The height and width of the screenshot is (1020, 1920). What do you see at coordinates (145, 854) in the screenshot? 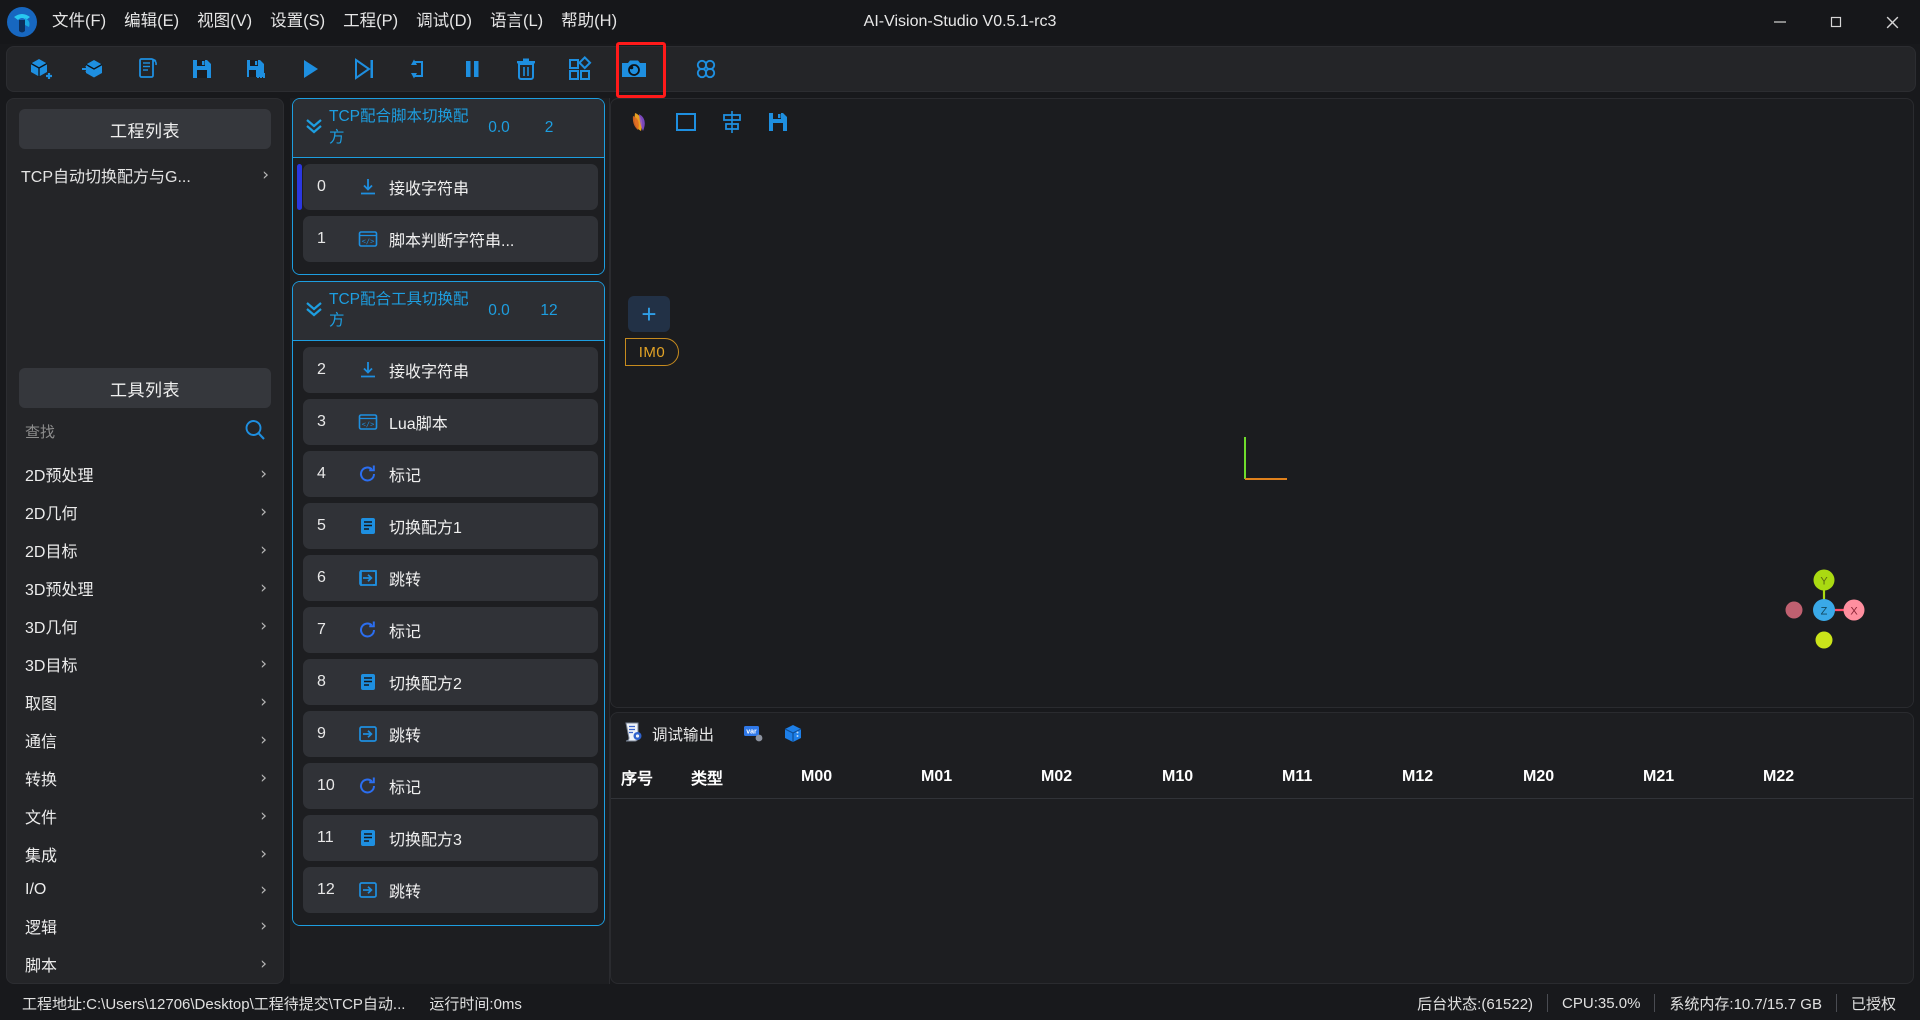
I see `tool-cat-integration: 集成 ›` at bounding box center [145, 854].